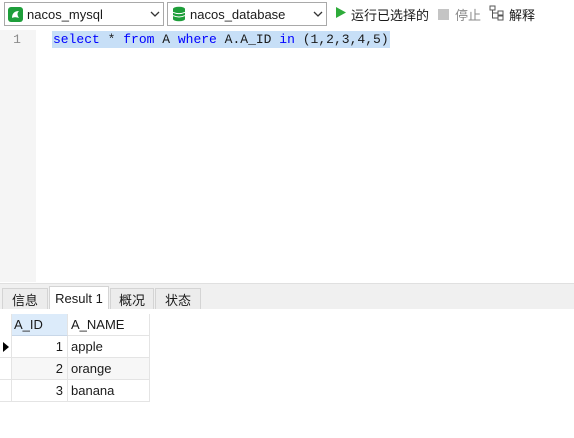 This screenshot has width=574, height=438. I want to click on cell-a-id: 1, so click(40, 347).